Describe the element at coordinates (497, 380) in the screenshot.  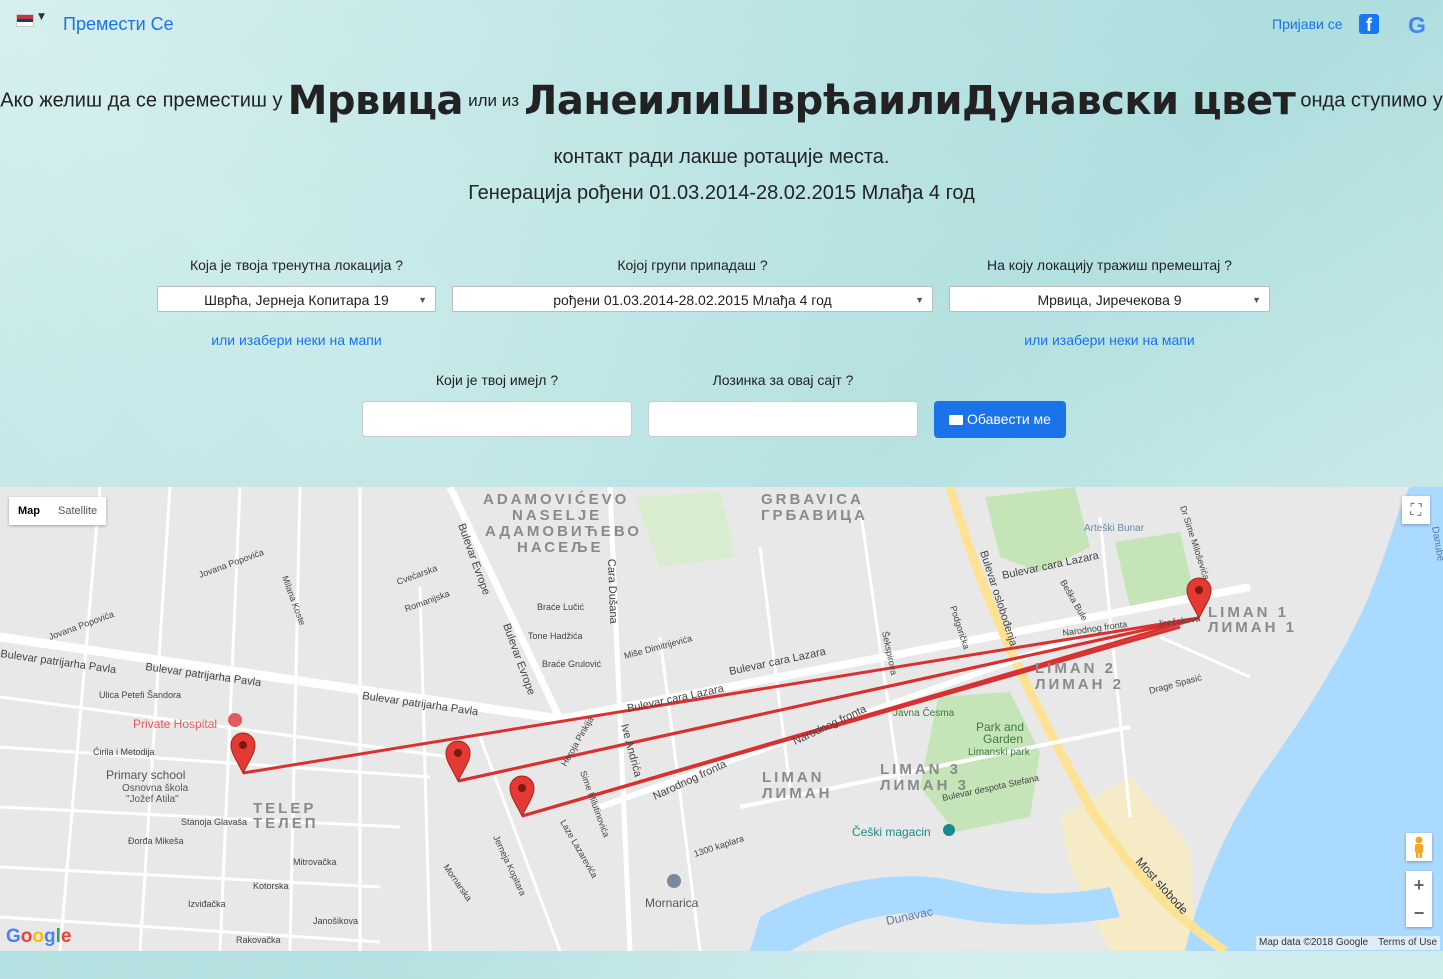
I see `email-label: Који је твој имејл ?` at that location.